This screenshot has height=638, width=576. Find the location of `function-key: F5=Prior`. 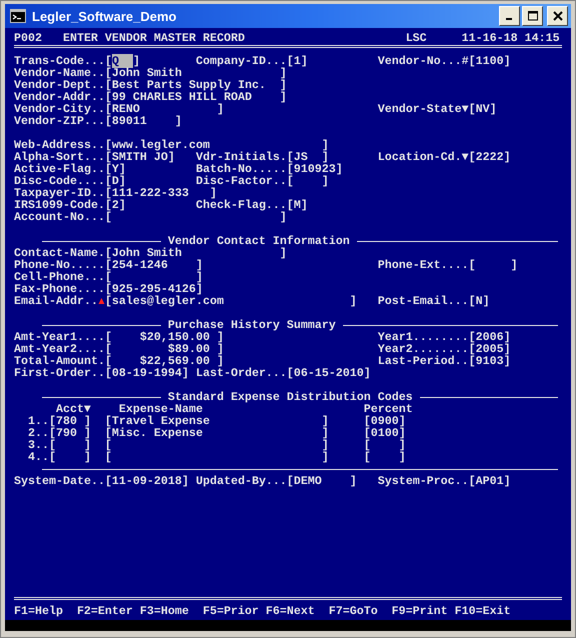

function-key: F5=Prior is located at coordinates (230, 611).